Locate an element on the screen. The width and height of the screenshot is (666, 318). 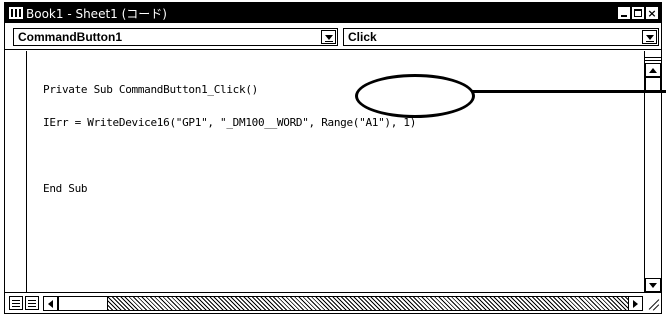
procedure-view-button is located at coordinates (16, 303).